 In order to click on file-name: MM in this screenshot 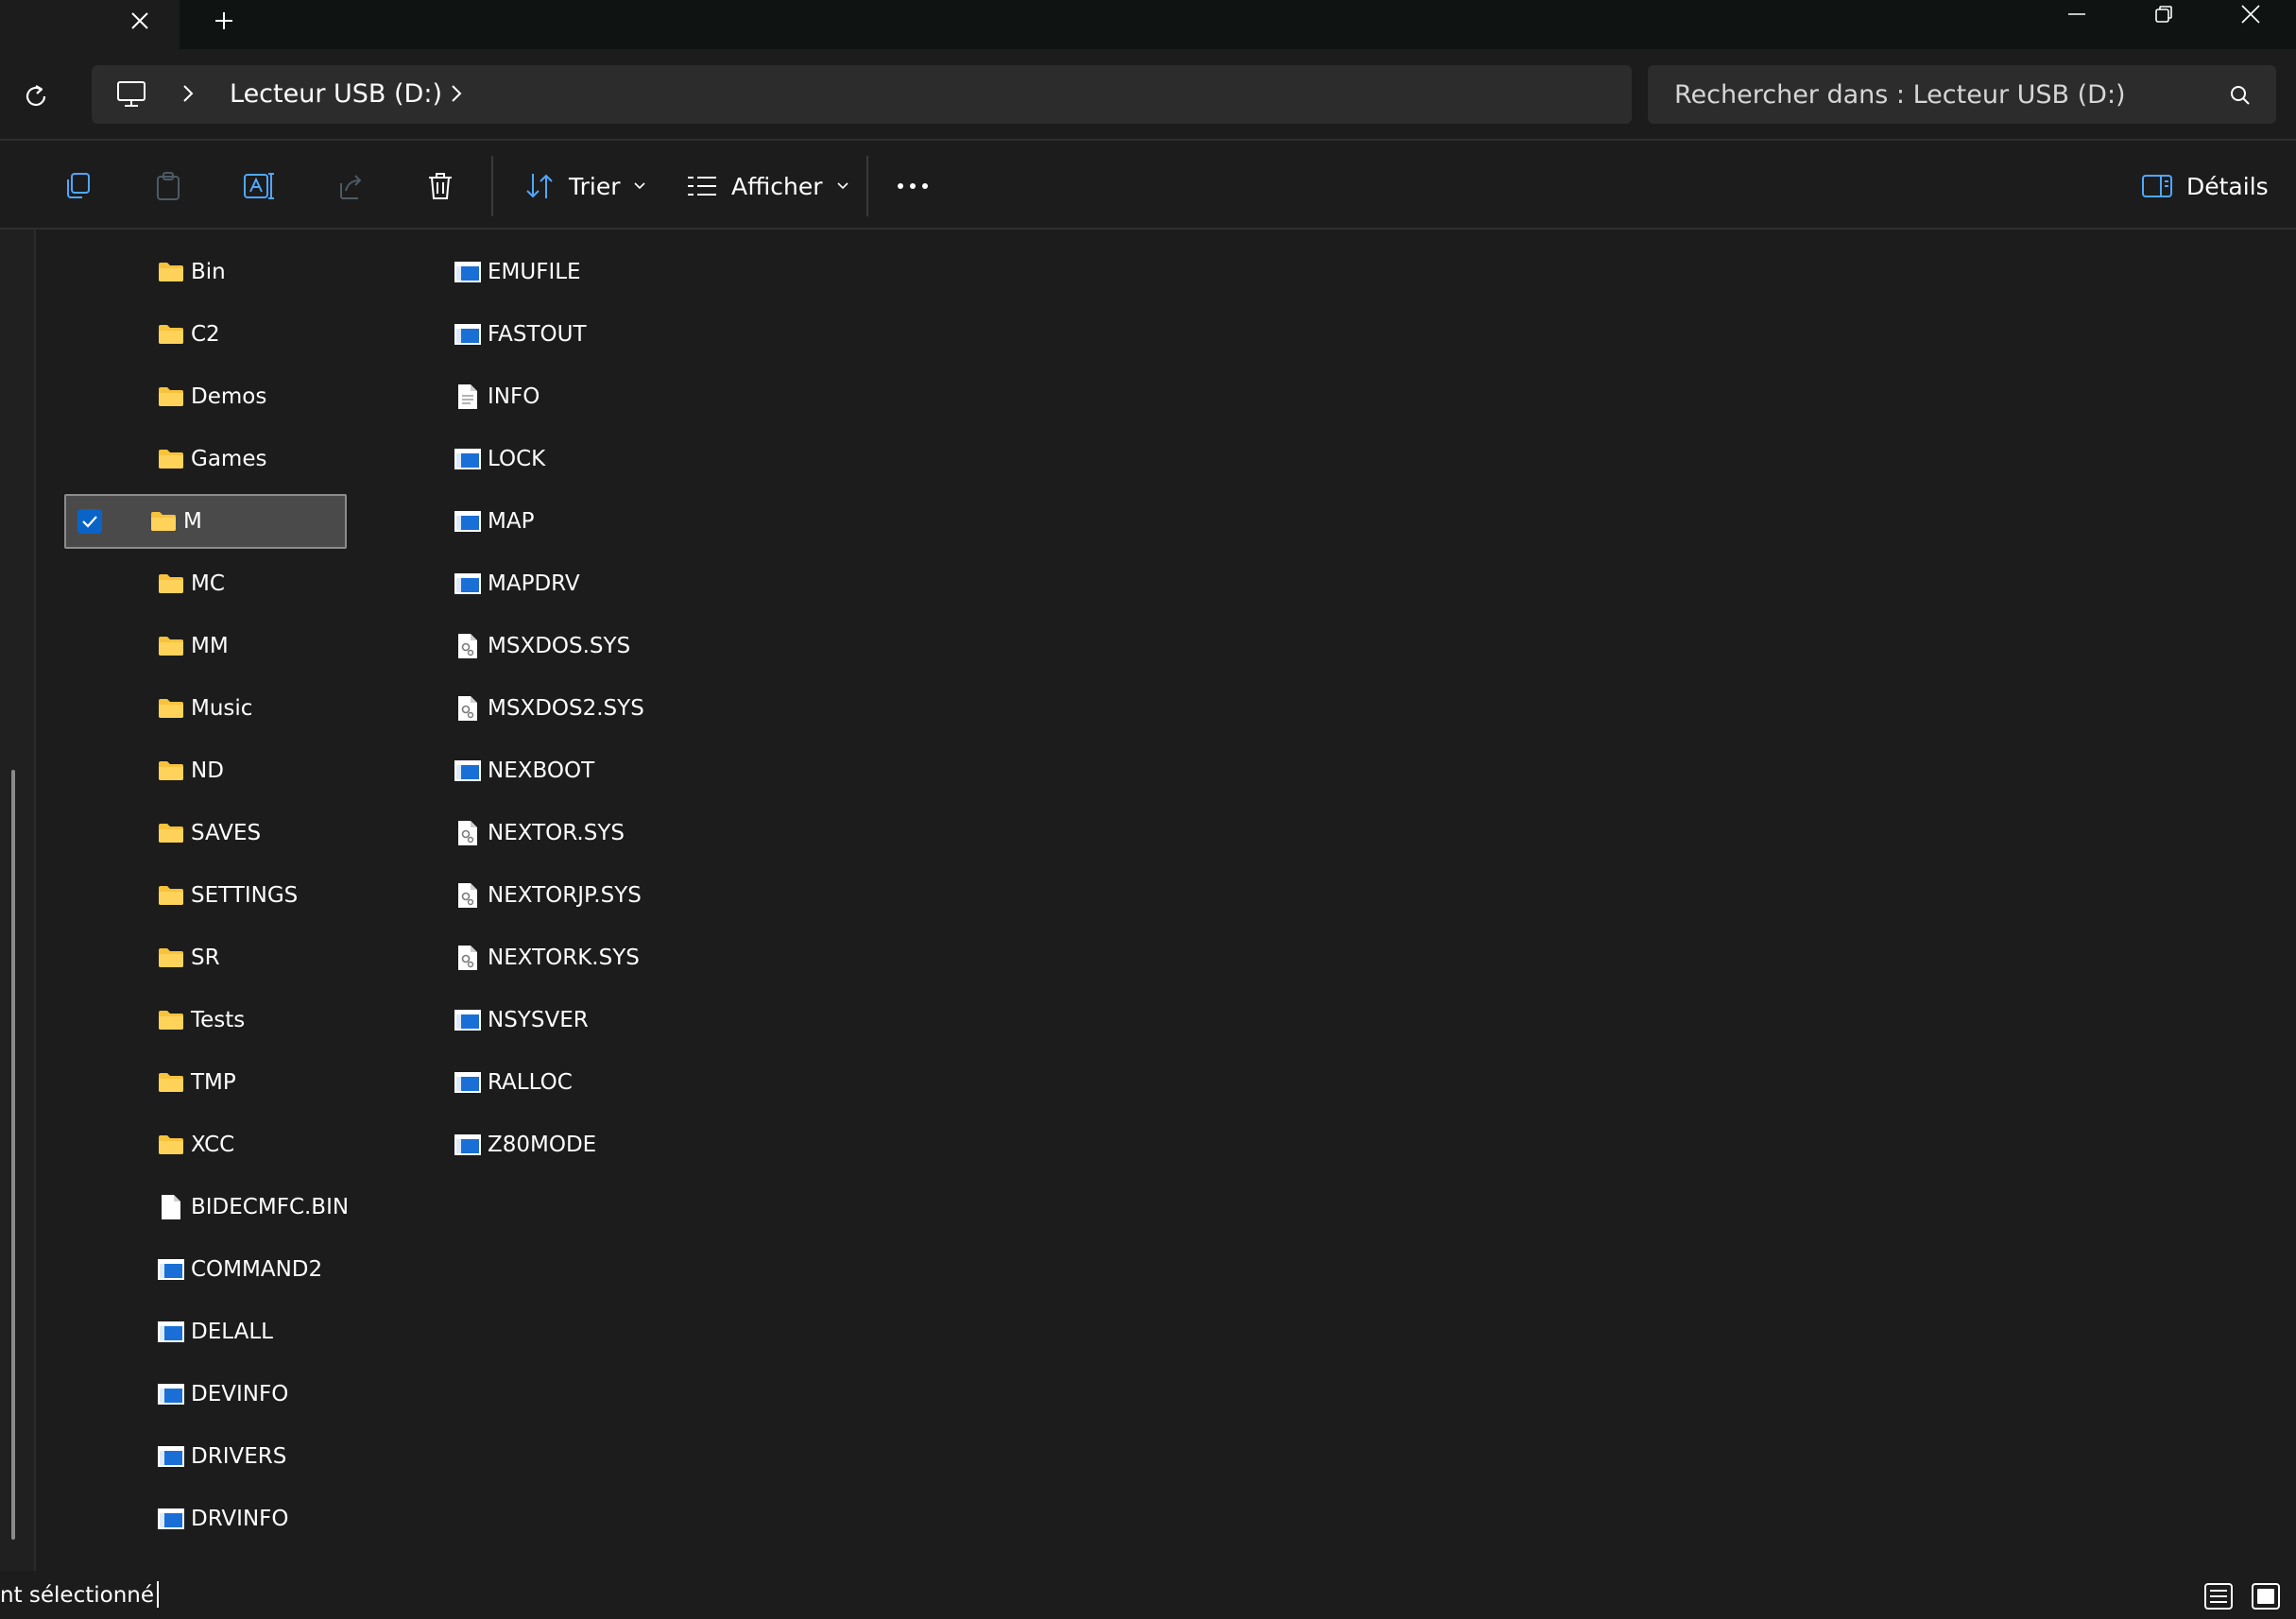, I will do `click(210, 646)`.